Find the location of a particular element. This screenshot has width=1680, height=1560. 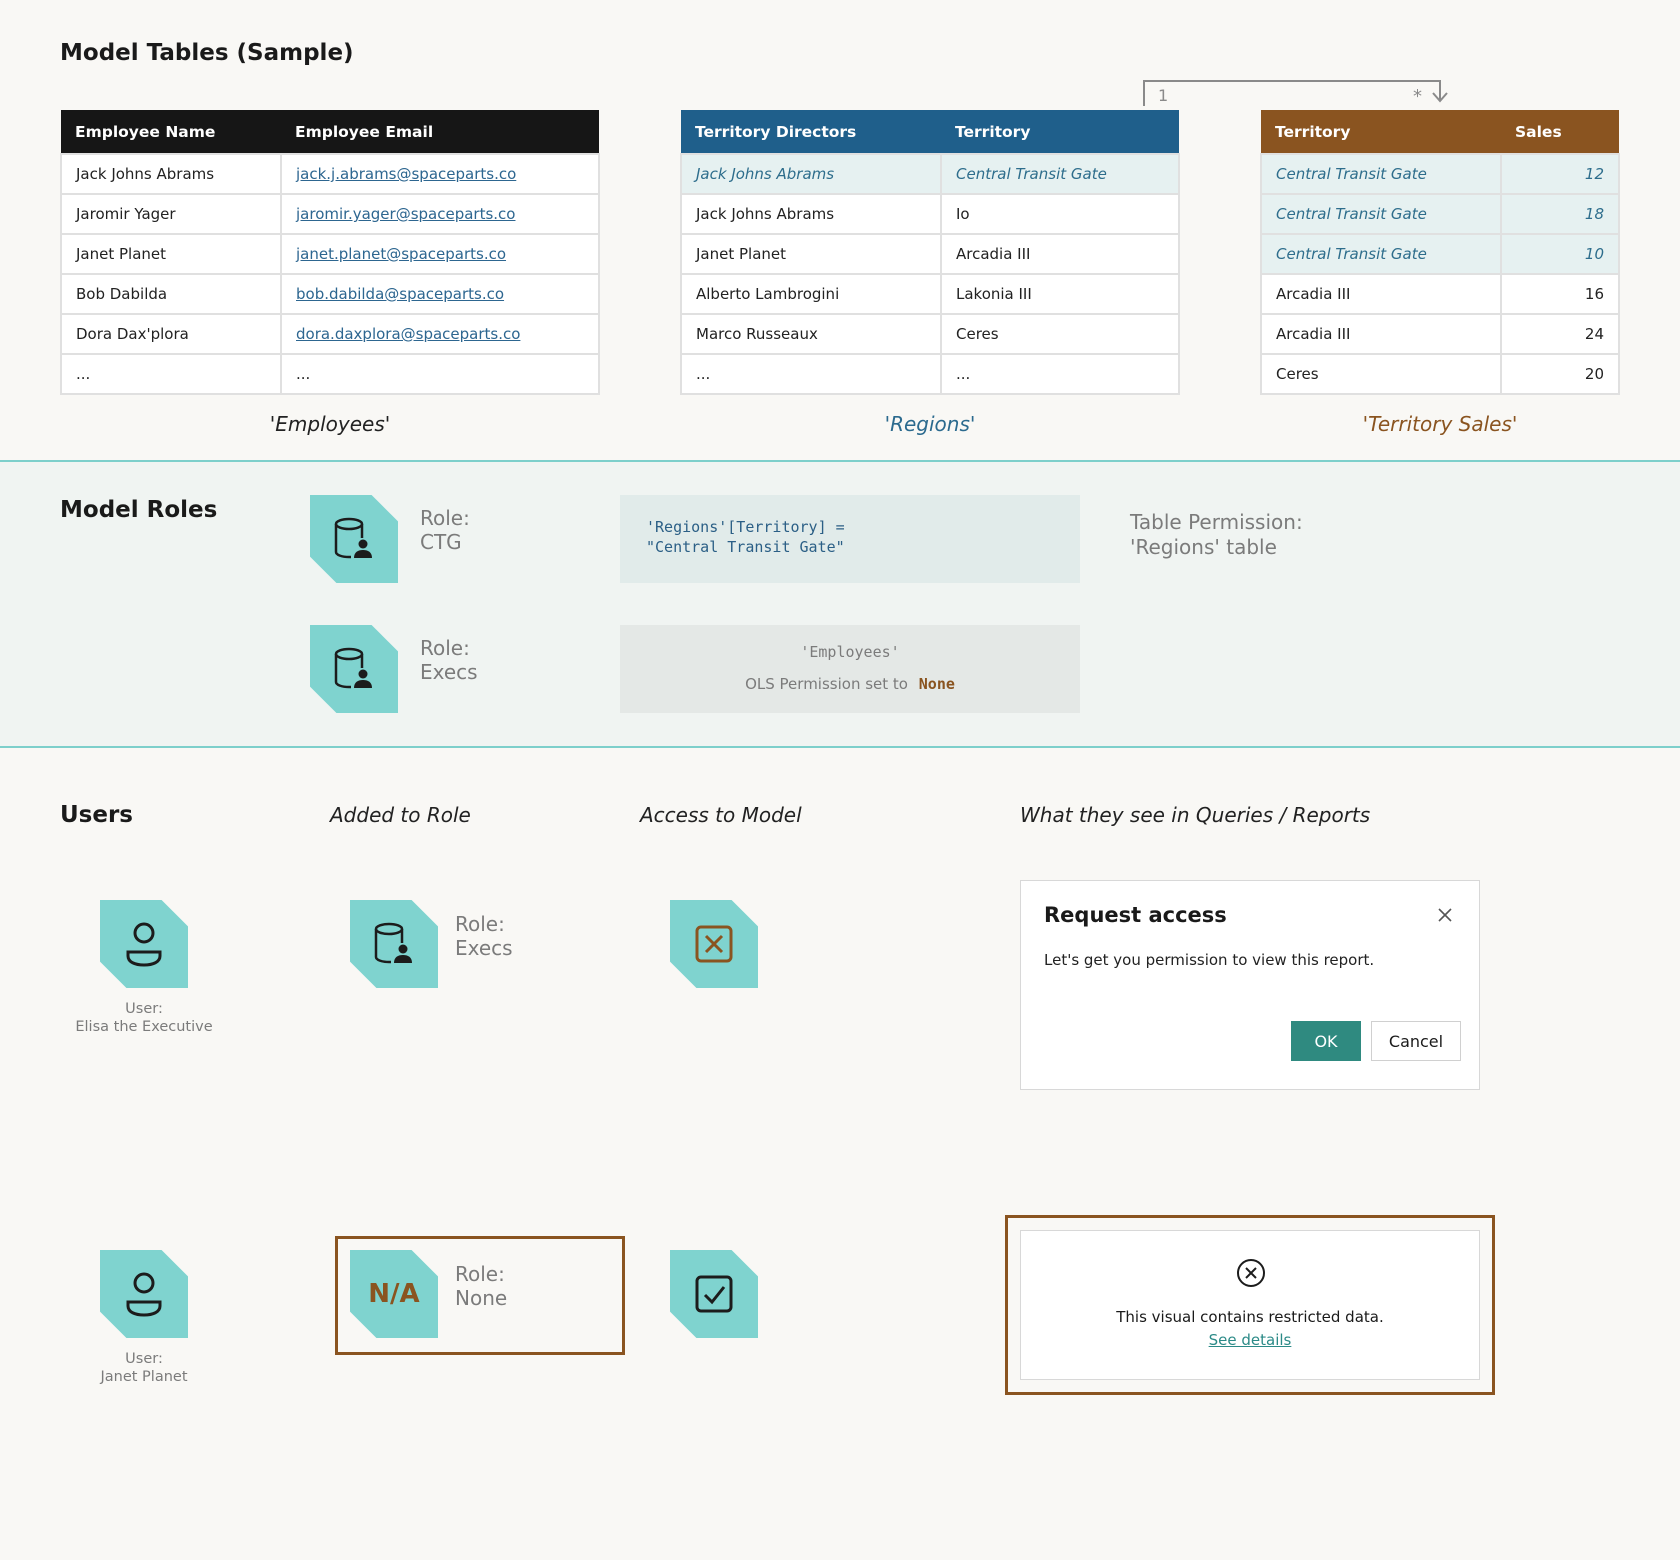

rel-many-label: * is located at coordinates (1417, 96).